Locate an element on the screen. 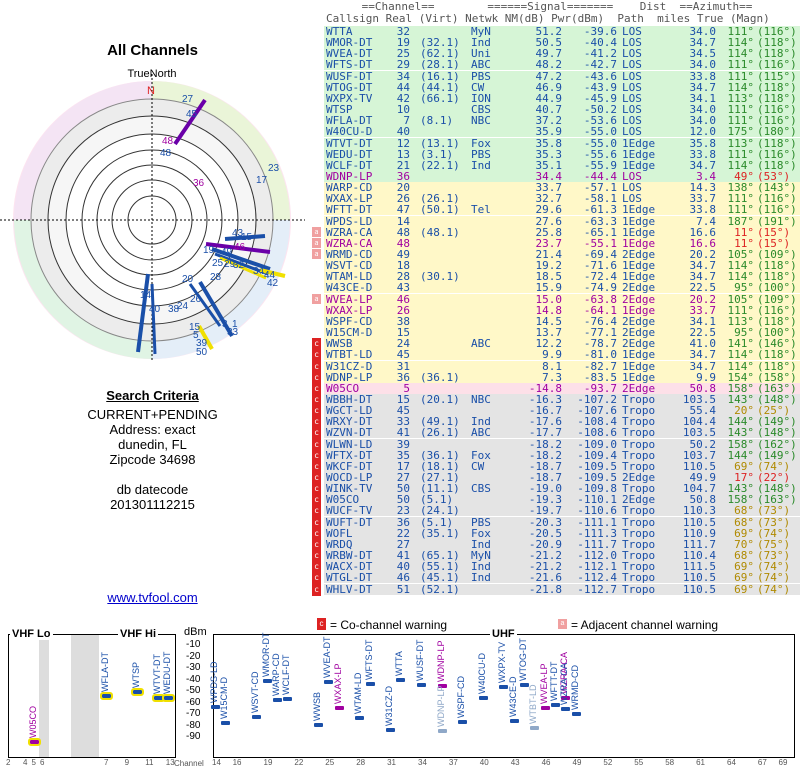 This screenshot has width=800, height=768. vhf-tick-label: 5 is located at coordinates (33, 762).